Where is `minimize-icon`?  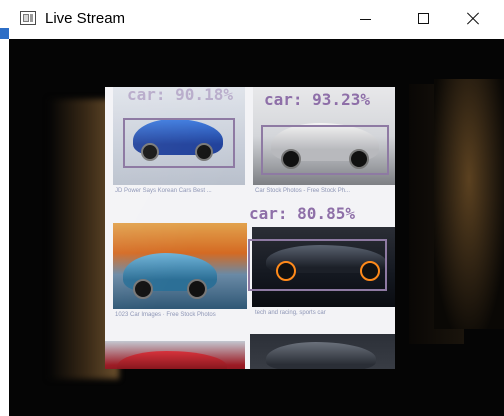 minimize-icon is located at coordinates (365, 19).